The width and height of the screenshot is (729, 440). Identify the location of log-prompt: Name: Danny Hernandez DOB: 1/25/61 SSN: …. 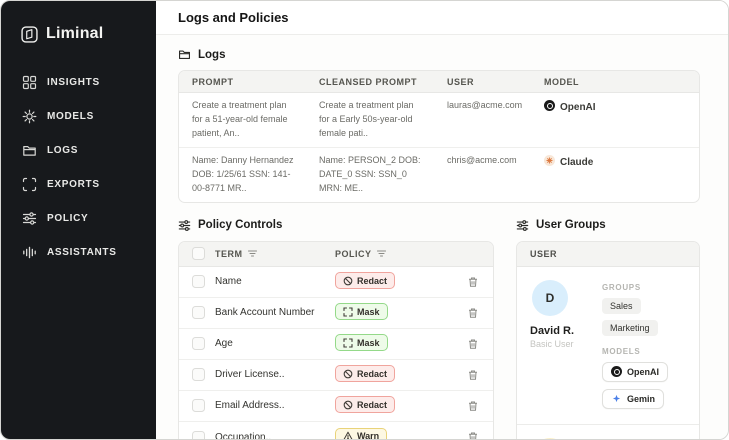
(243, 173).